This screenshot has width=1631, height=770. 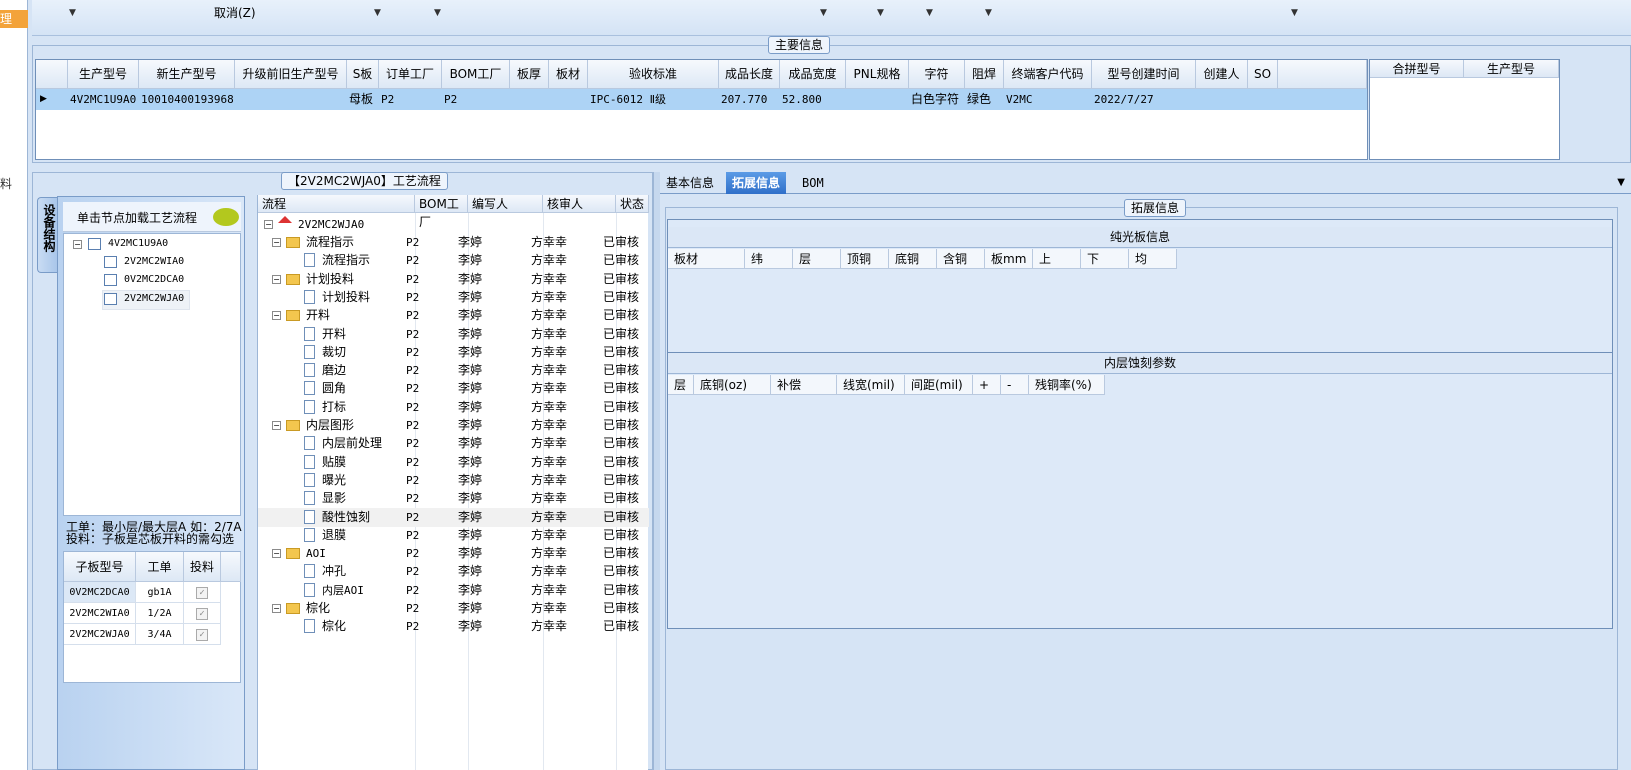 I want to click on flow-row: 冲孔 P2 李婷 方幸幸 已审核, so click(x=453, y=571).